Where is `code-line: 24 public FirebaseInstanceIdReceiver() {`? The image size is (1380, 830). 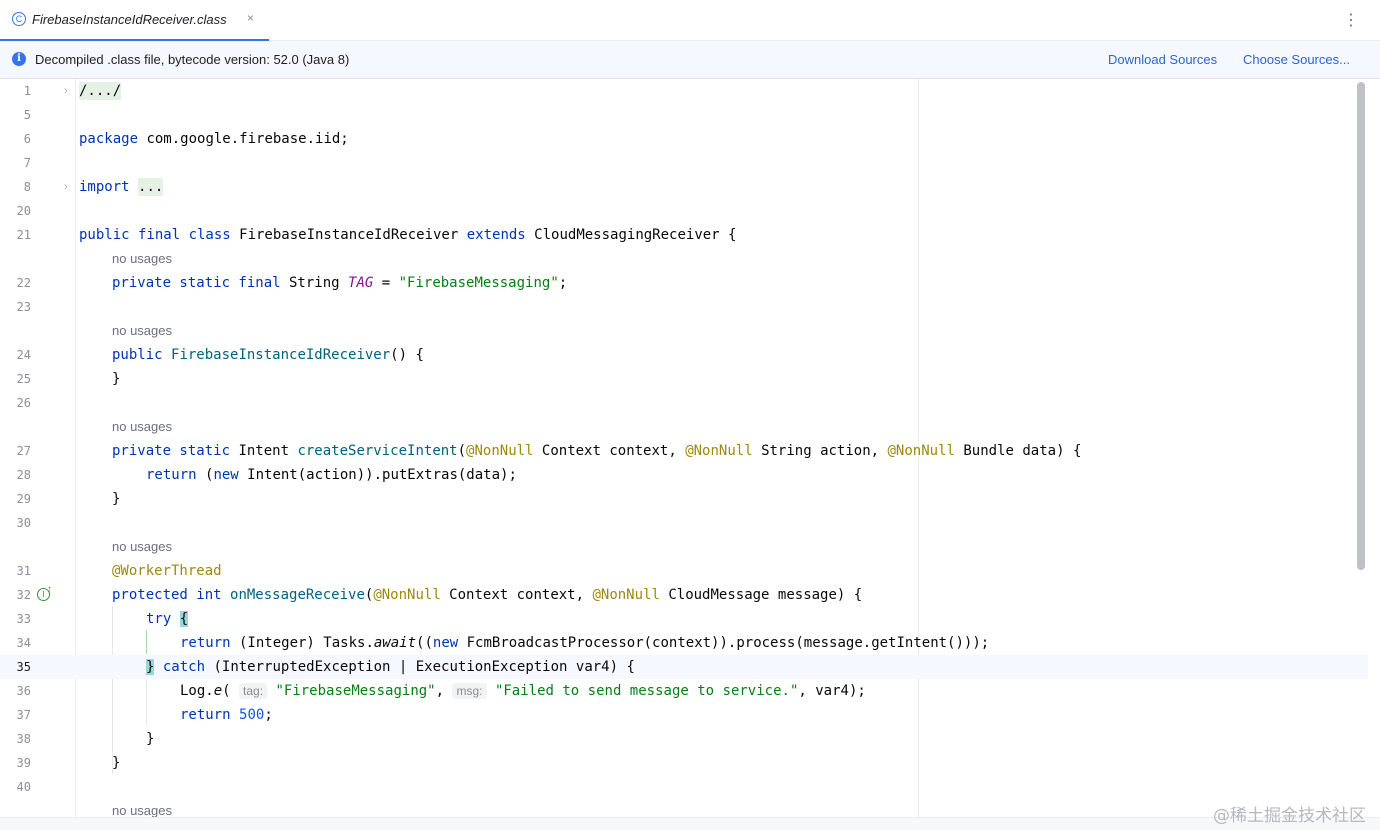 code-line: 24 public FirebaseInstanceIdReceiver() { is located at coordinates (684, 355).